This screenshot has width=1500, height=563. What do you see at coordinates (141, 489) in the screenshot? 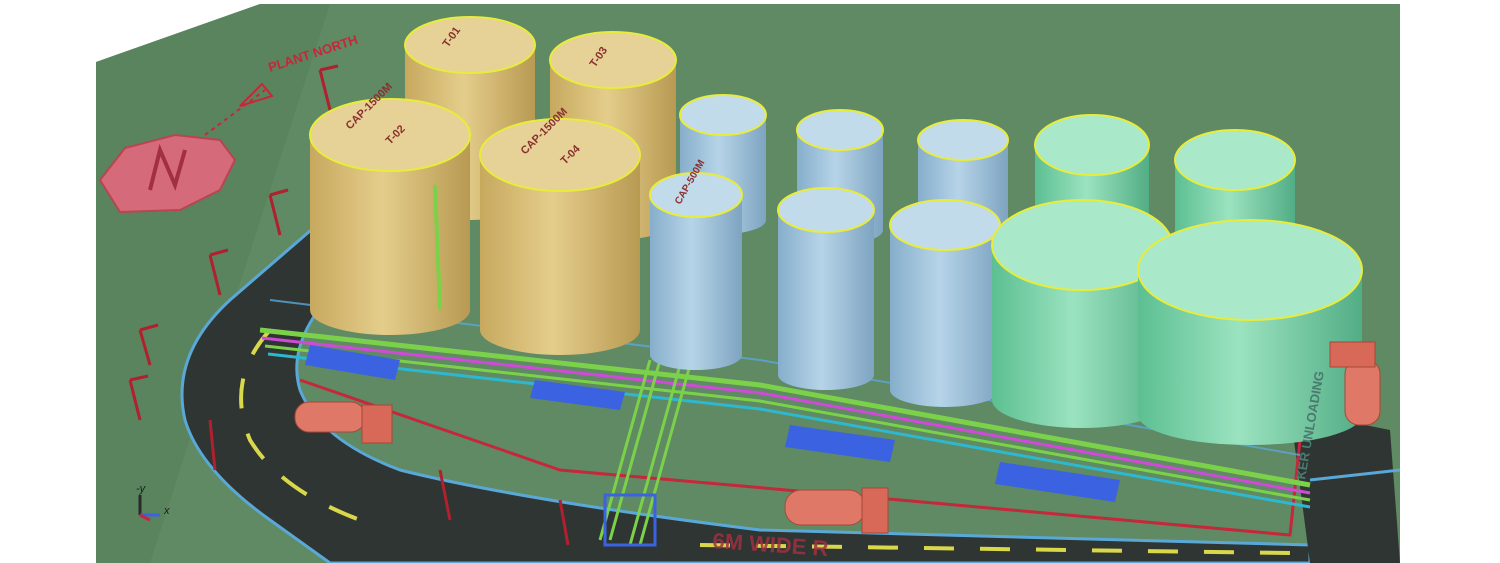
I see `axis-y-label: -y` at bounding box center [141, 489].